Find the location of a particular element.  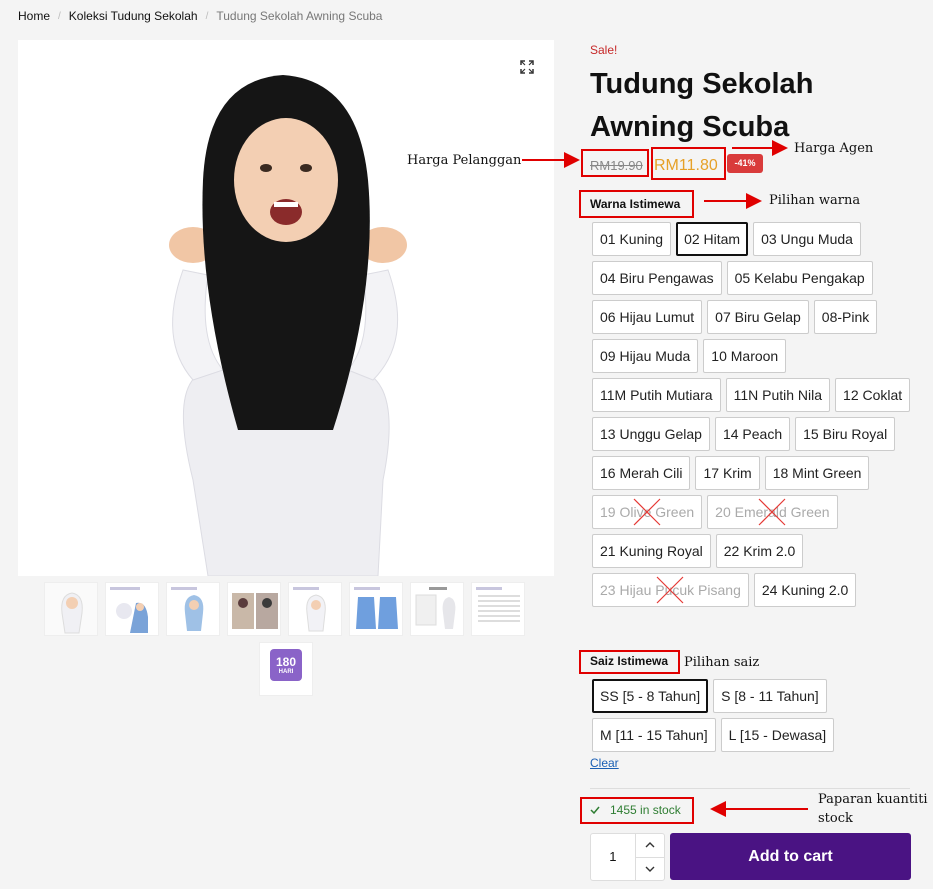

chevron-down-icon is located at coordinates (650, 869).